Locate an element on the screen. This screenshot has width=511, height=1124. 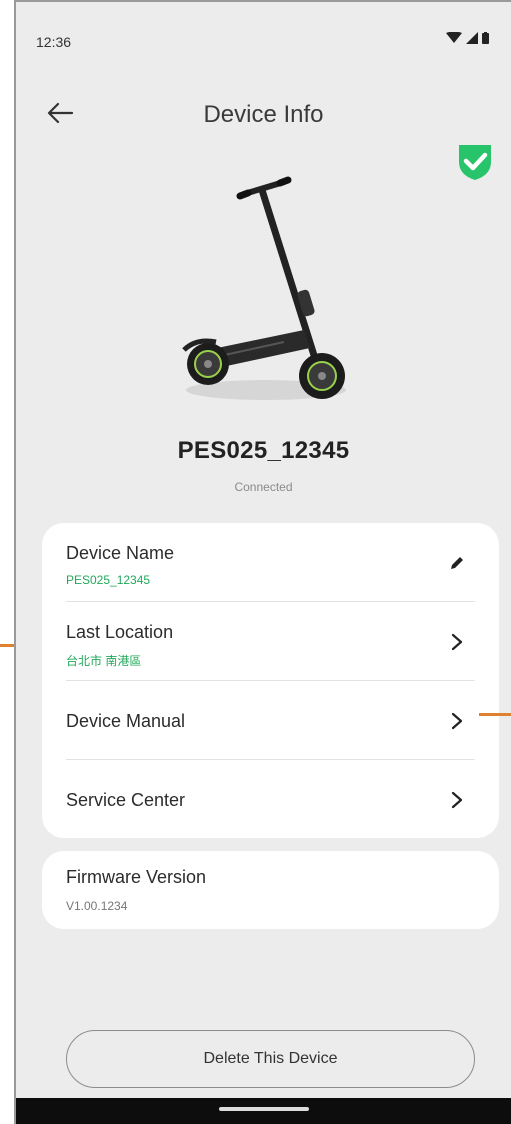
scooter-image is located at coordinates (264, 288).